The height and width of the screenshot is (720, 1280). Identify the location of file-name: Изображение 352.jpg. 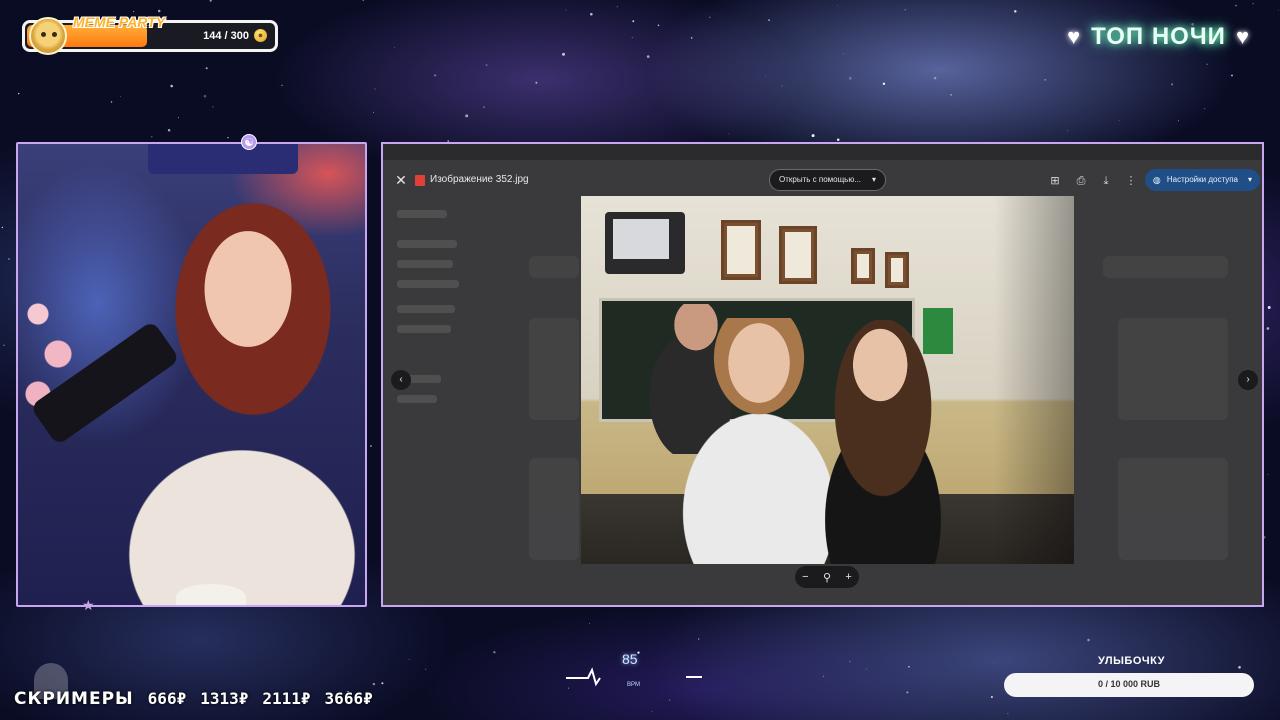
(479, 179).